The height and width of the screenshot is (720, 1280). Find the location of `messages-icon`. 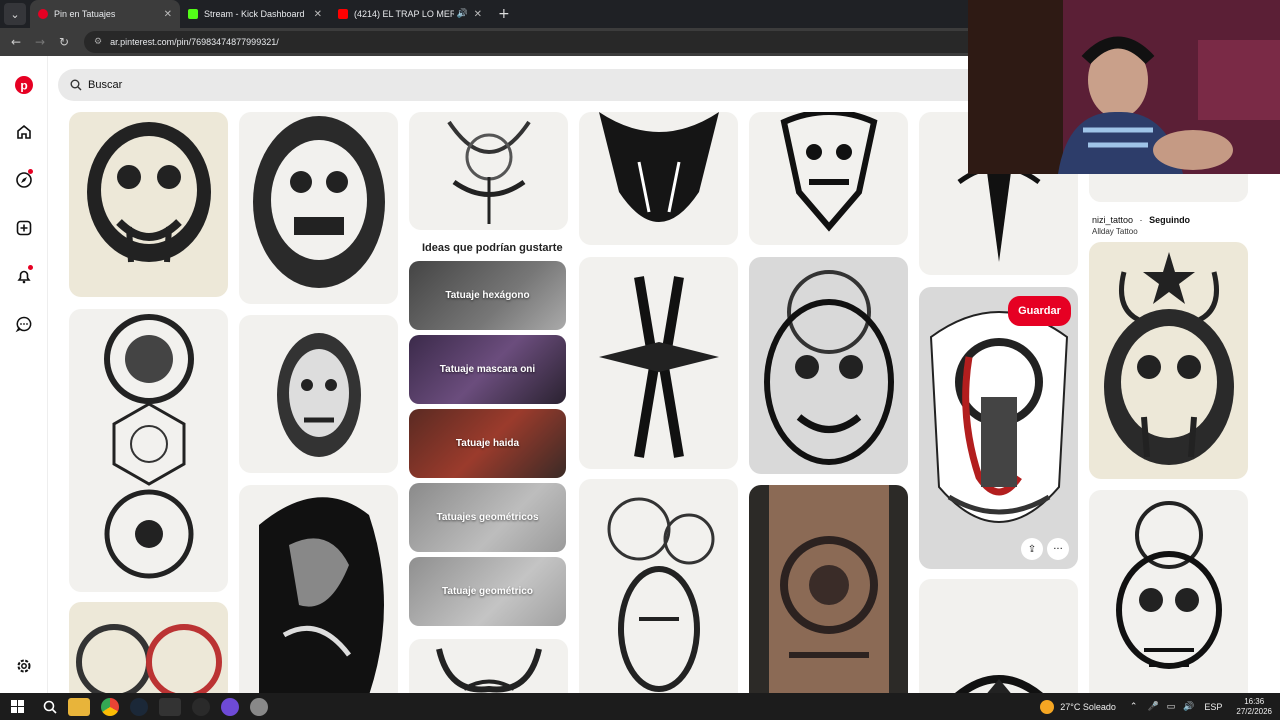

messages-icon is located at coordinates (24, 324).